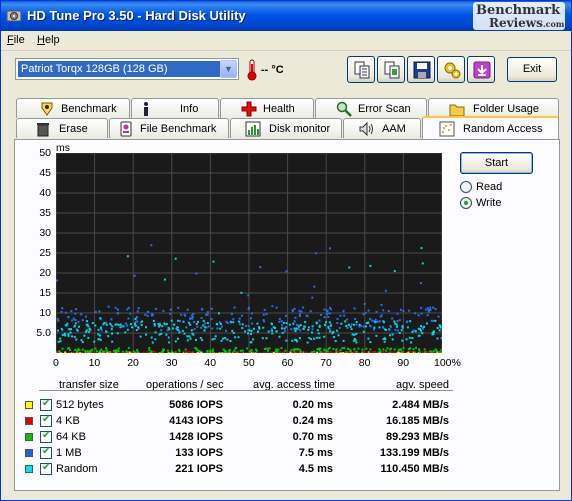 The width and height of the screenshot is (572, 501). What do you see at coordinates (481, 69) in the screenshot?
I see `minimize-to-tray-button` at bounding box center [481, 69].